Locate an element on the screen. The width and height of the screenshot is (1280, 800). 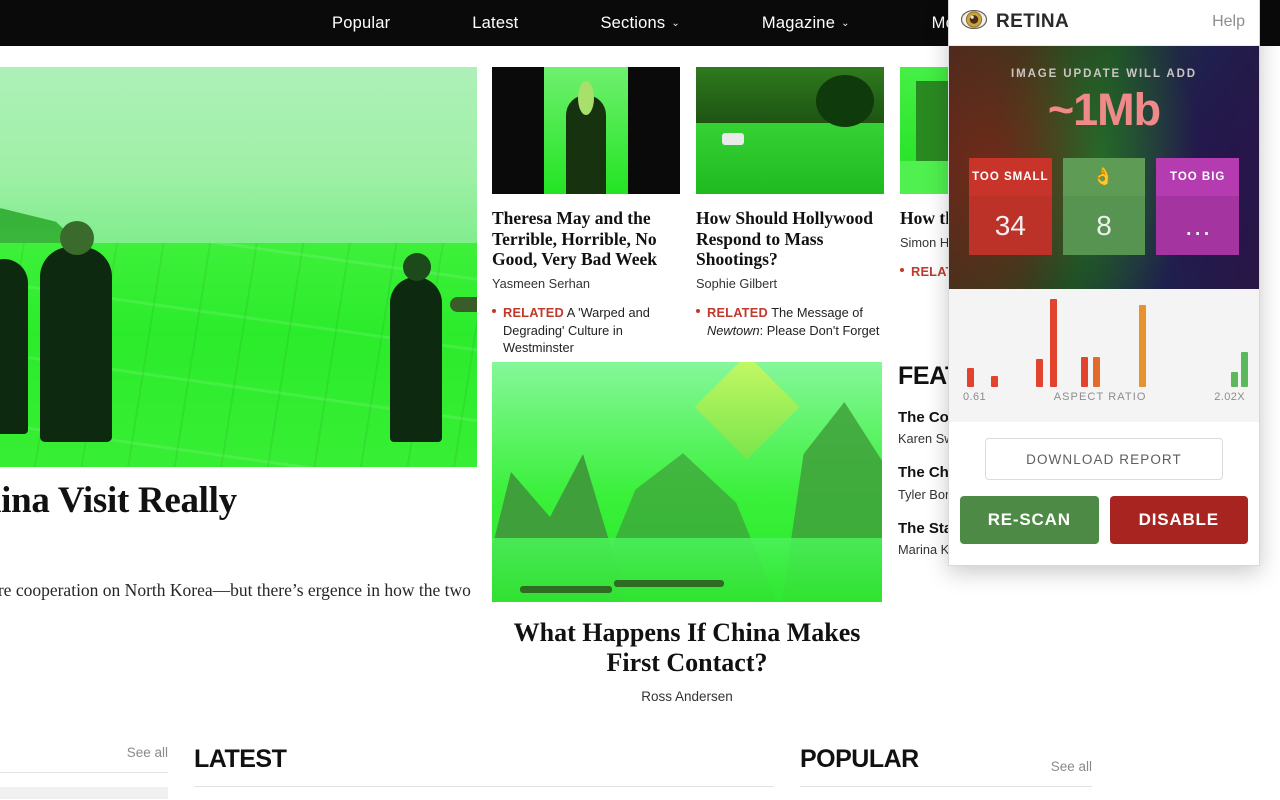
card-byline: Sophie Gilbert is located at coordinates (737, 283).